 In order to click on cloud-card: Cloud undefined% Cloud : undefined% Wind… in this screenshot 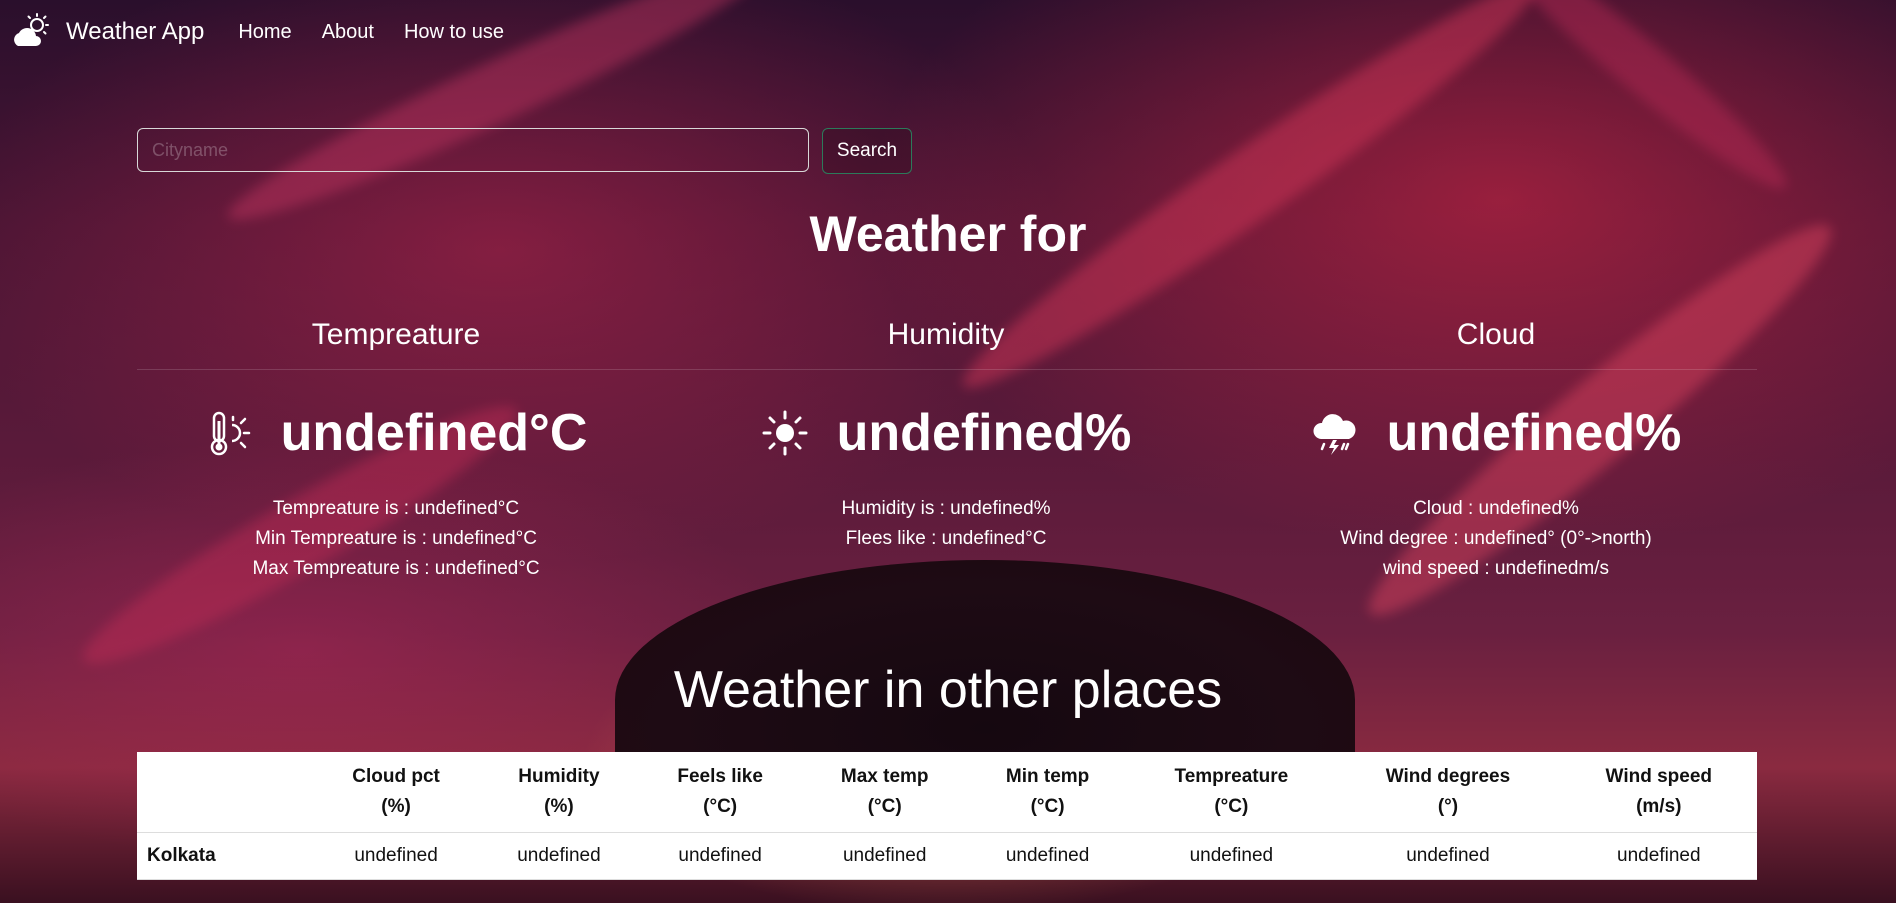, I will do `click(1496, 449)`.